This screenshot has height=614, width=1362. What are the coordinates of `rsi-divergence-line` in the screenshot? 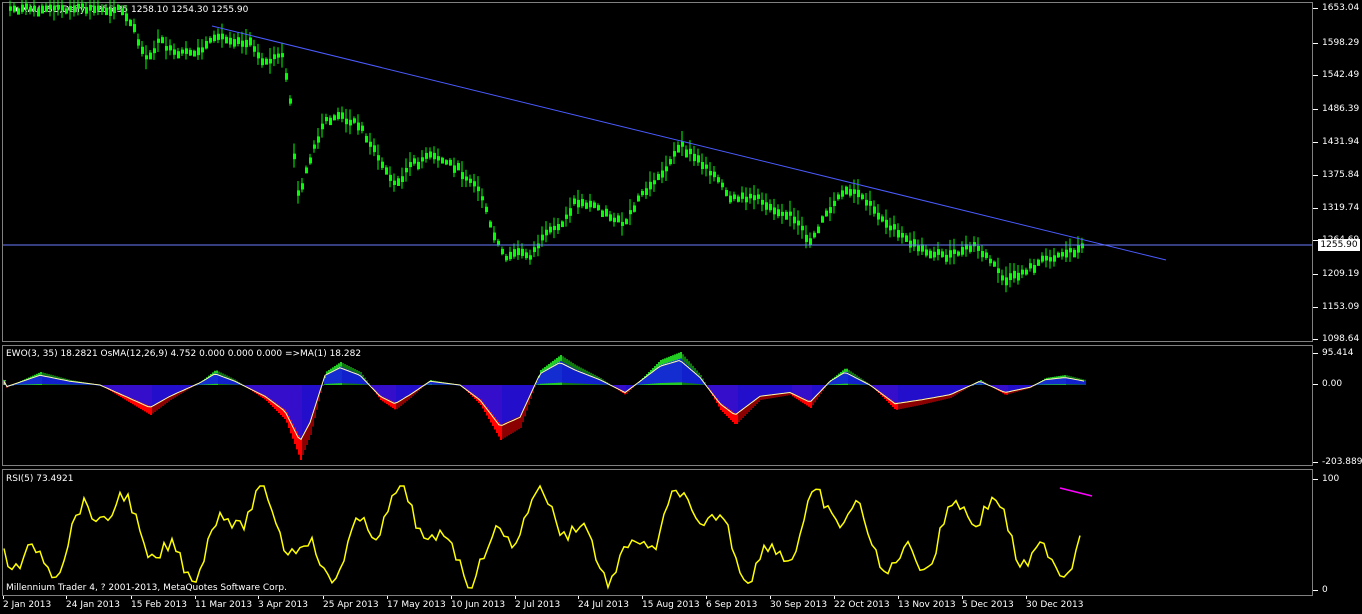 It's located at (1076, 492).